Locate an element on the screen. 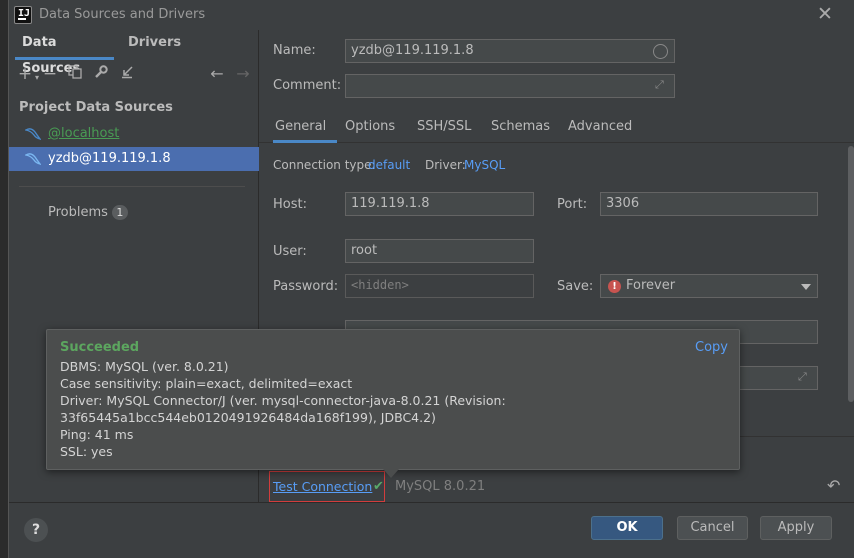 The width and height of the screenshot is (854, 558). section-title: Project Data Sources is located at coordinates (96, 107).